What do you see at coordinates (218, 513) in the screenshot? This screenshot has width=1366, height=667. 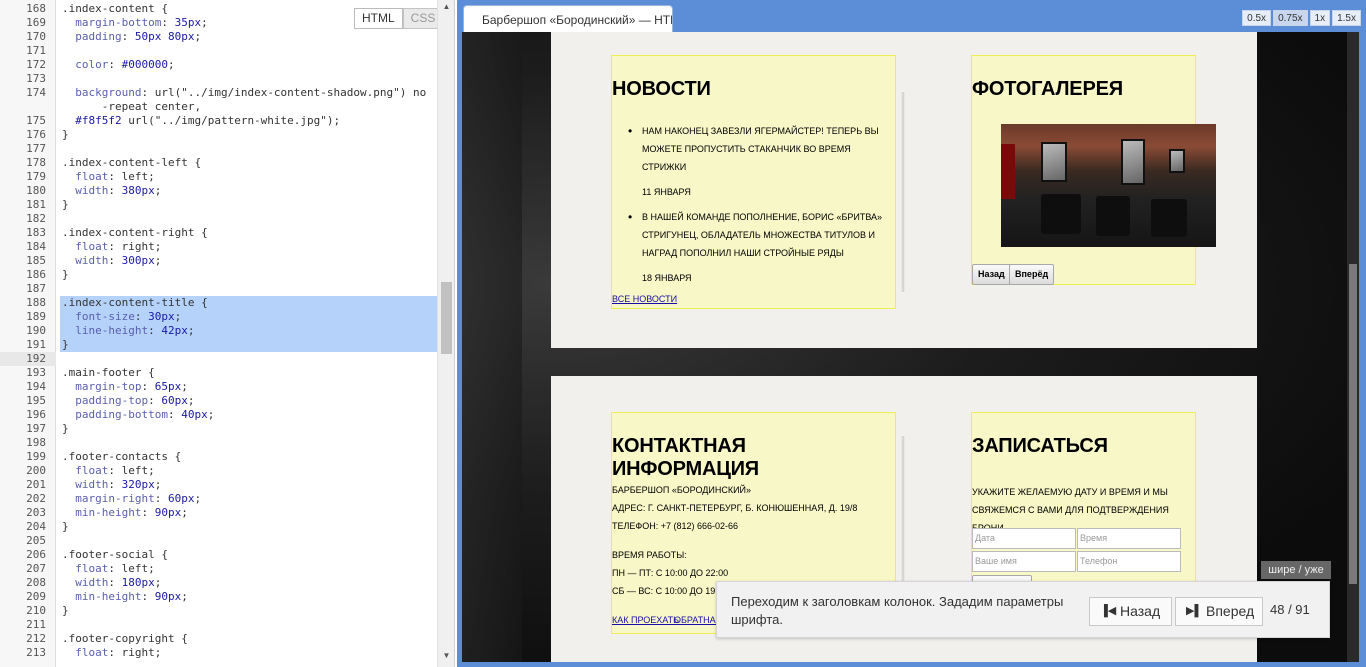 I see `code-line: 203 min-height: 90px;` at bounding box center [218, 513].